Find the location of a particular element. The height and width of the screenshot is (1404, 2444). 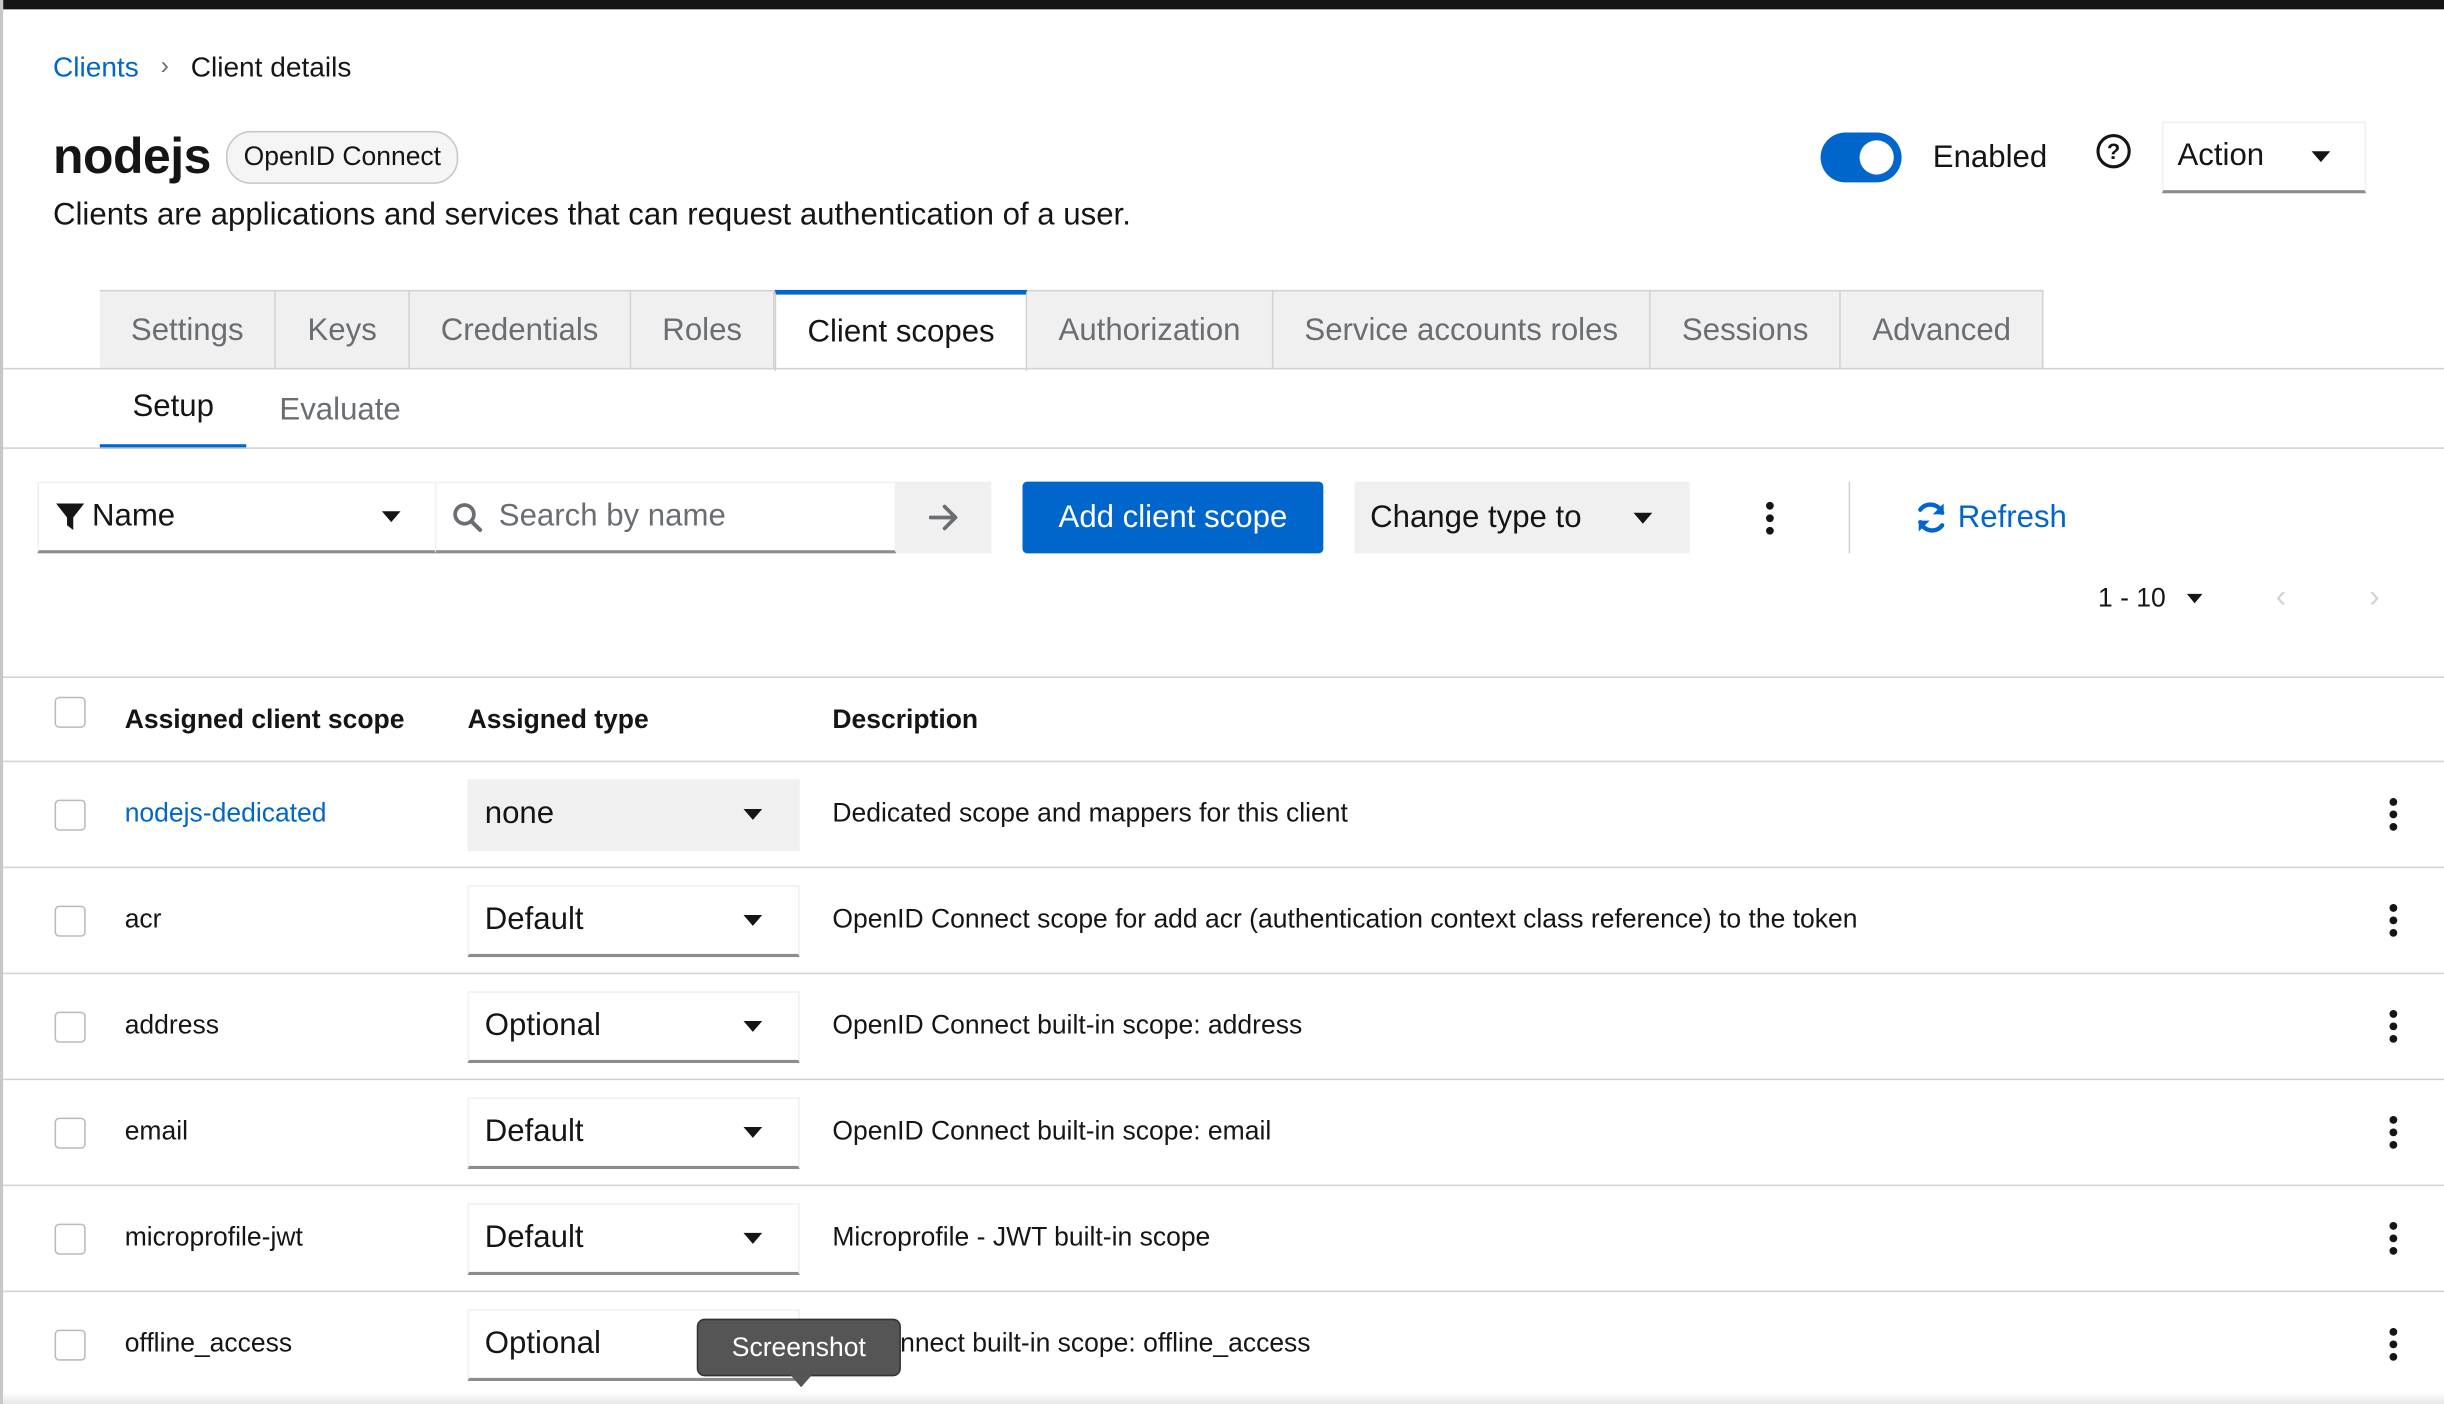

toggle-track is located at coordinates (1861, 157).